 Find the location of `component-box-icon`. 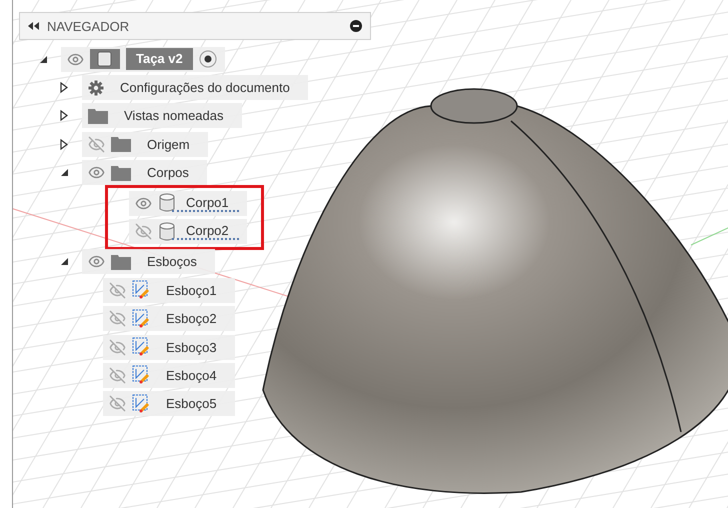

component-box-icon is located at coordinates (105, 59).